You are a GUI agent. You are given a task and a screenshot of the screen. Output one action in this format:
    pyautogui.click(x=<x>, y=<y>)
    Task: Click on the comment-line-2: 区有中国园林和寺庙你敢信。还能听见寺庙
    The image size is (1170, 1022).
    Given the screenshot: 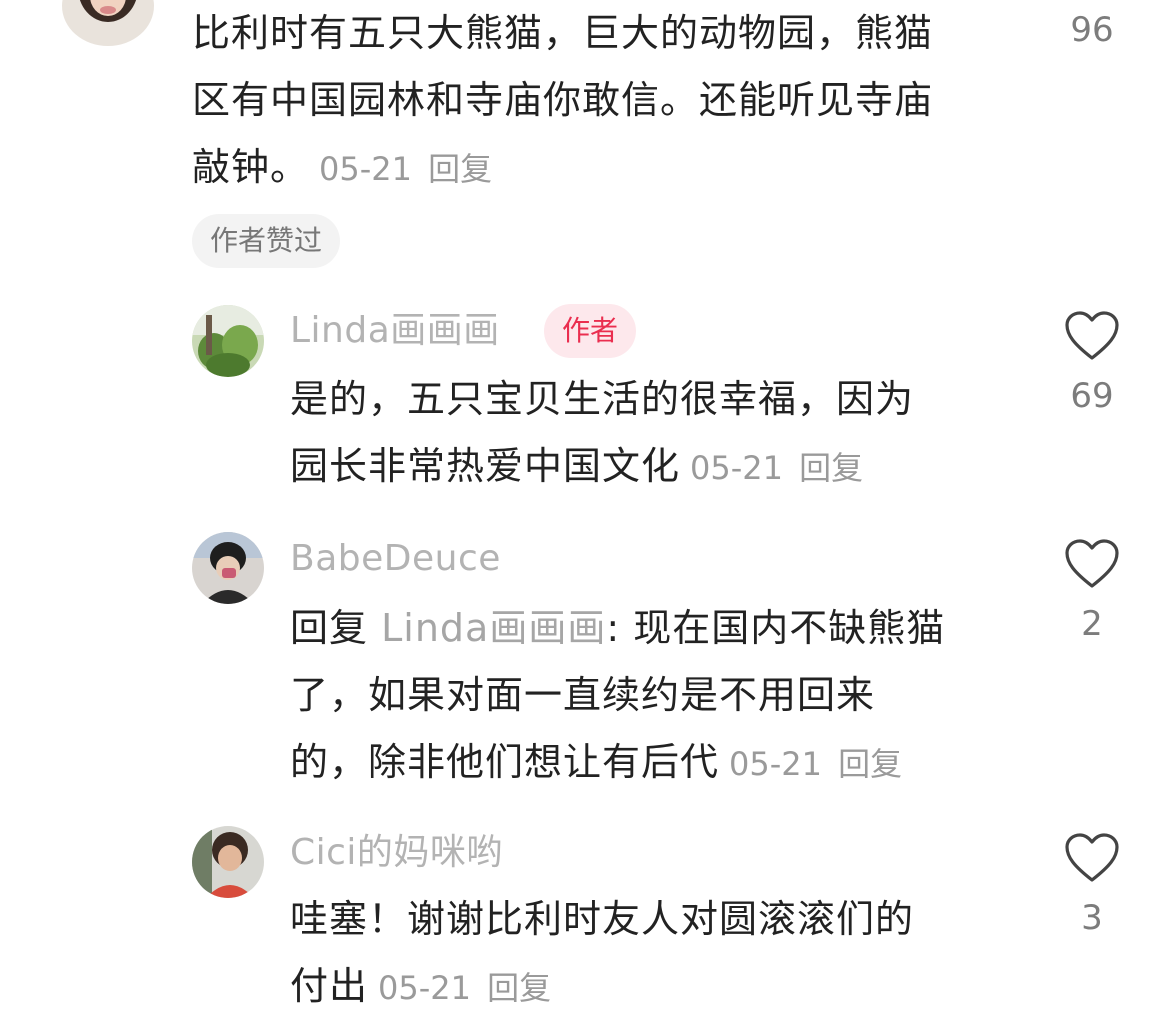 What is the action you would take?
    pyautogui.click(x=563, y=100)
    